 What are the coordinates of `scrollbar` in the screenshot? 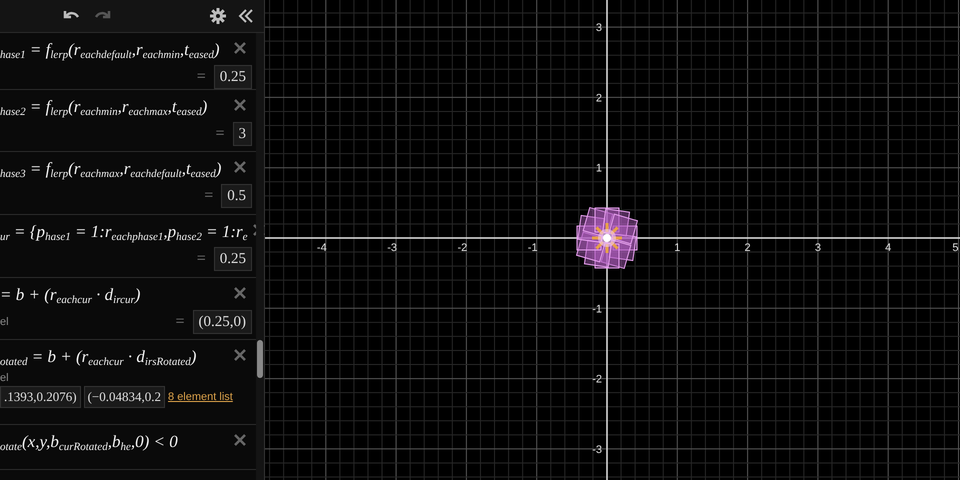 It's located at (260, 256).